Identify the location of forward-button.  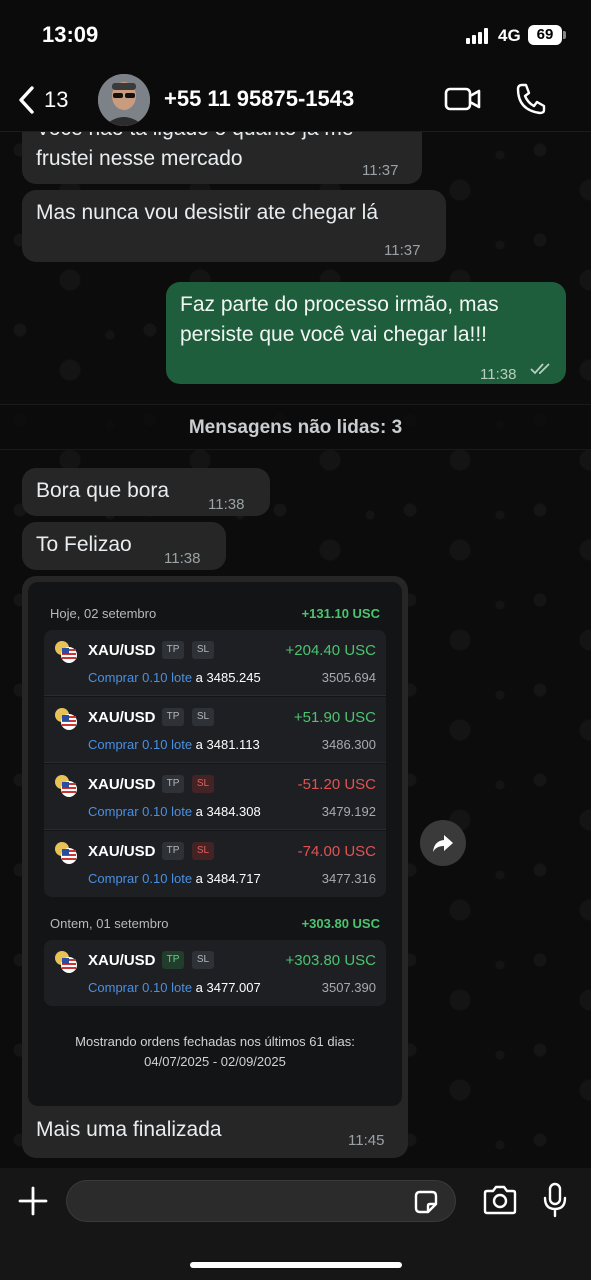
(443, 843).